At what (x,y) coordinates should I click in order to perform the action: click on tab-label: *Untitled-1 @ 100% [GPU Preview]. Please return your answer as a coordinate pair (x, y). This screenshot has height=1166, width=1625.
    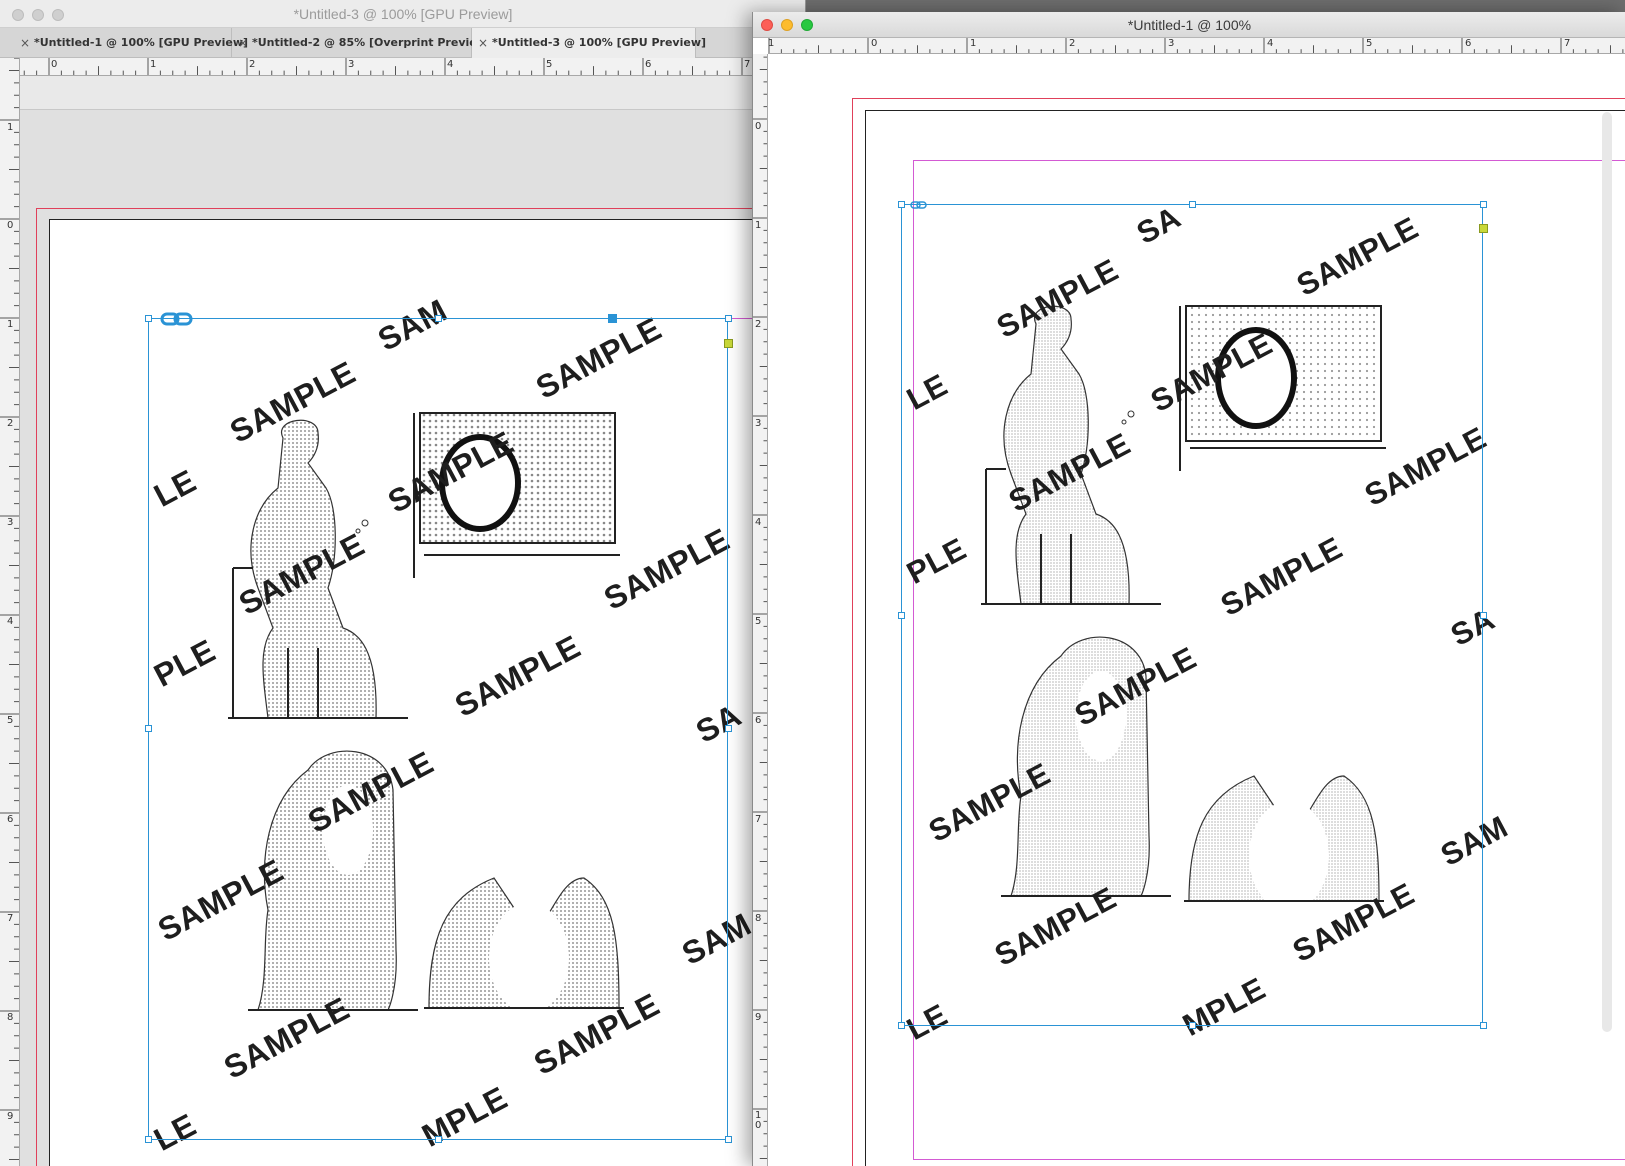
    Looking at the image, I should click on (141, 42).